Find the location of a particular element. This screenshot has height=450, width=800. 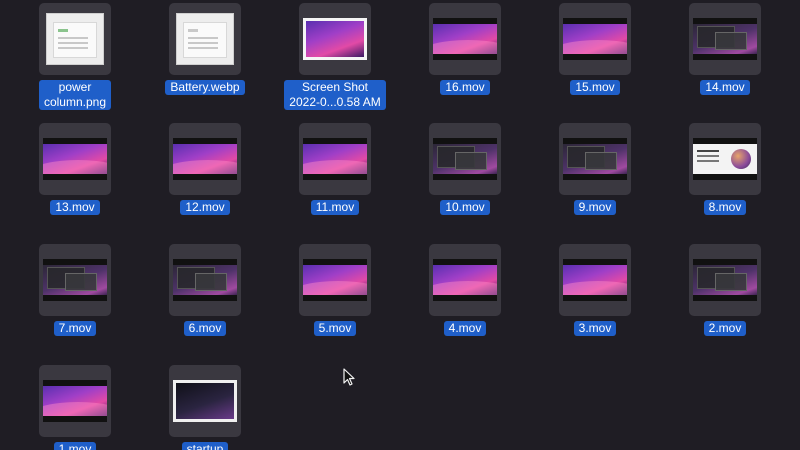

file-name-line: 11.mov is located at coordinates (335, 207).